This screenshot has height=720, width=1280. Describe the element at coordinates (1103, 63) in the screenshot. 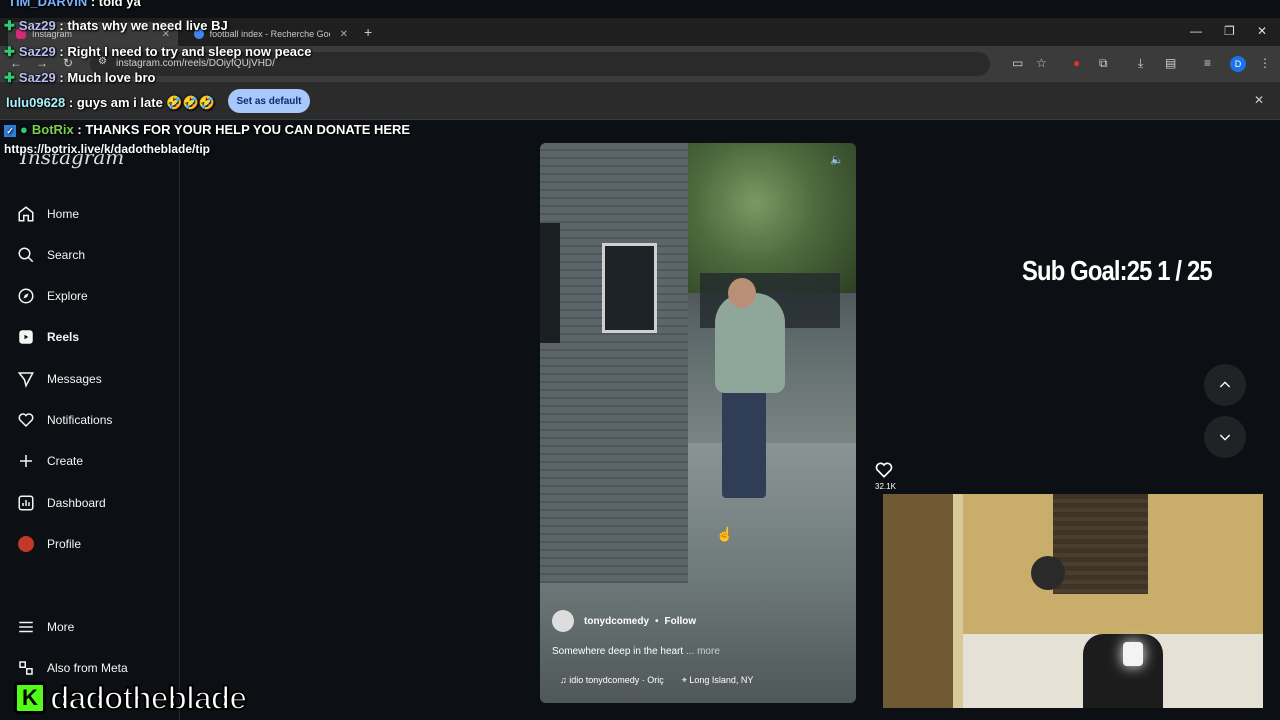

I see `extensions-icon: ⧉` at that location.